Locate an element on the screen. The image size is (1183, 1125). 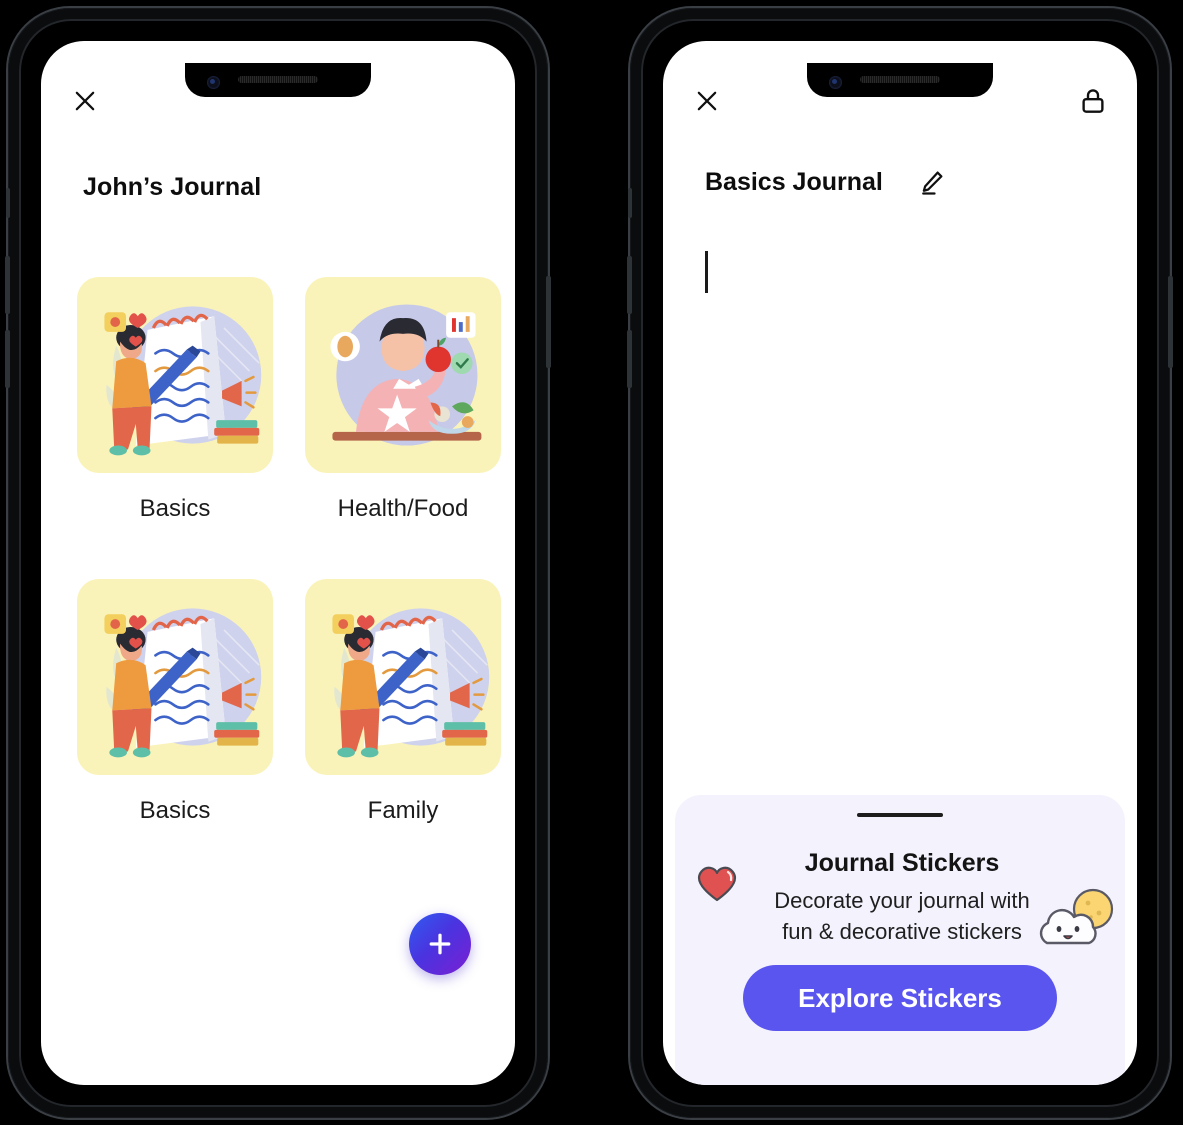
device-notch-left is located at coordinates (278, 80).